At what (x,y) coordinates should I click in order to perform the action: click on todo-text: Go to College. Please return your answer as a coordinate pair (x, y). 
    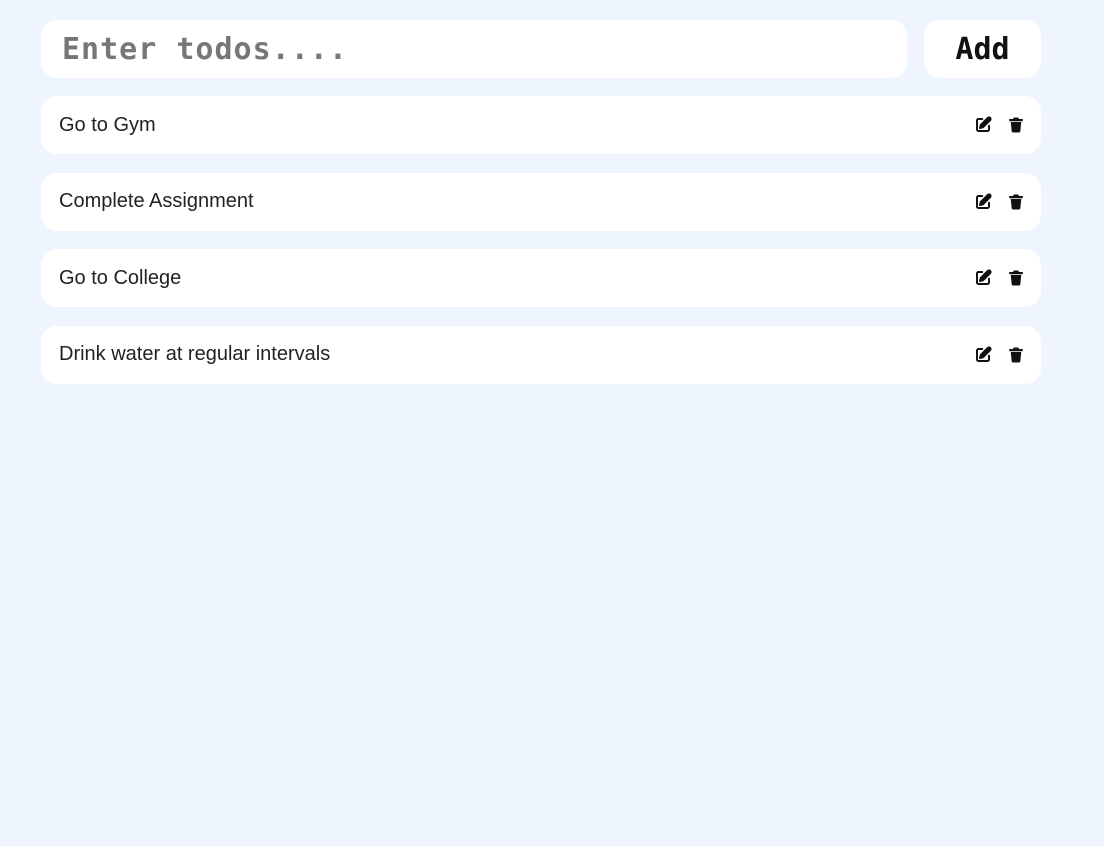
    Looking at the image, I should click on (120, 277).